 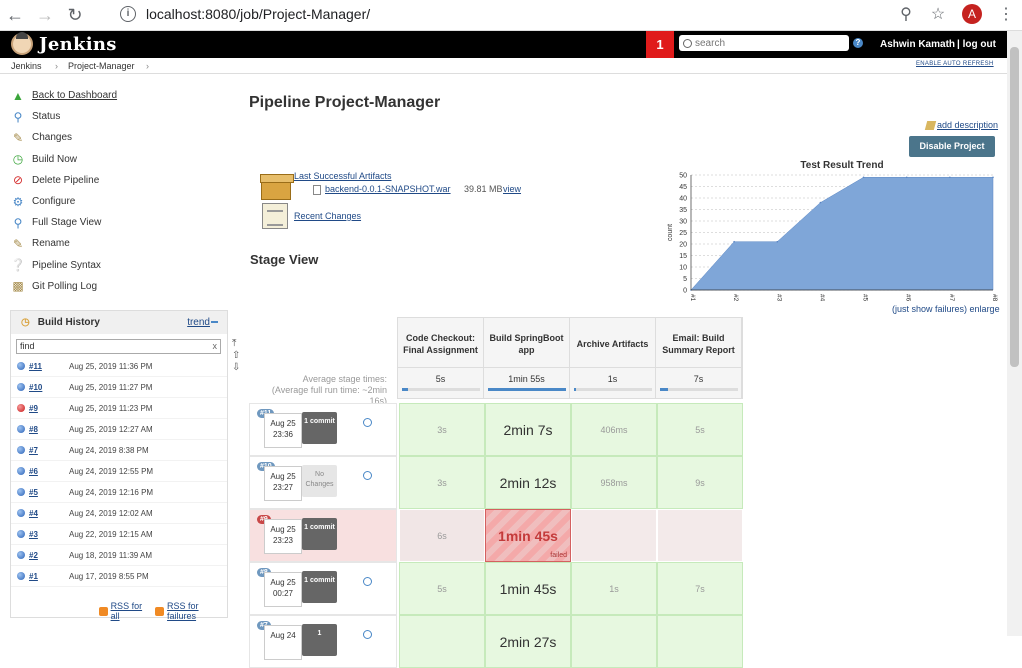 What do you see at coordinates (323, 641) in the screenshot?
I see `build-row-header: #7Aug 241` at bounding box center [323, 641].